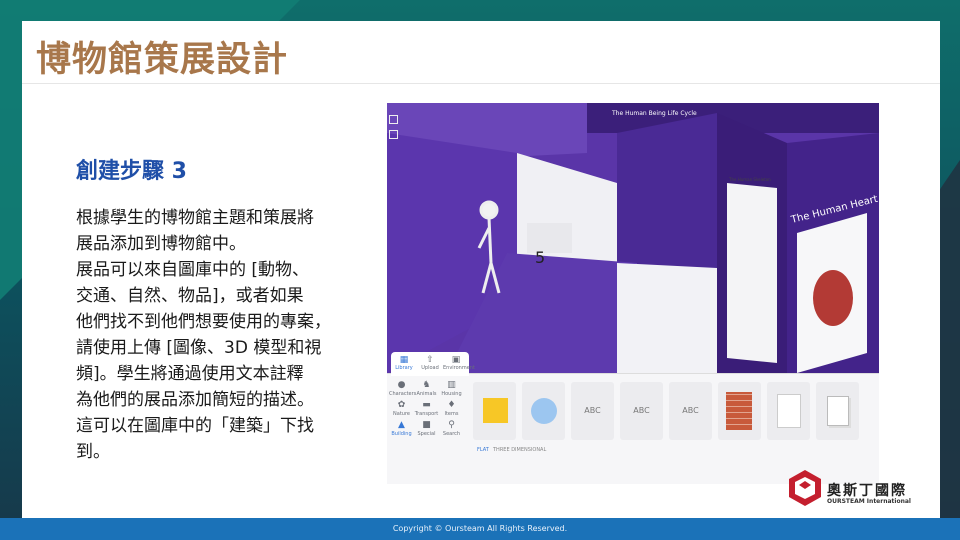  I want to click on shapes-icon: ▲, so click(401, 425).